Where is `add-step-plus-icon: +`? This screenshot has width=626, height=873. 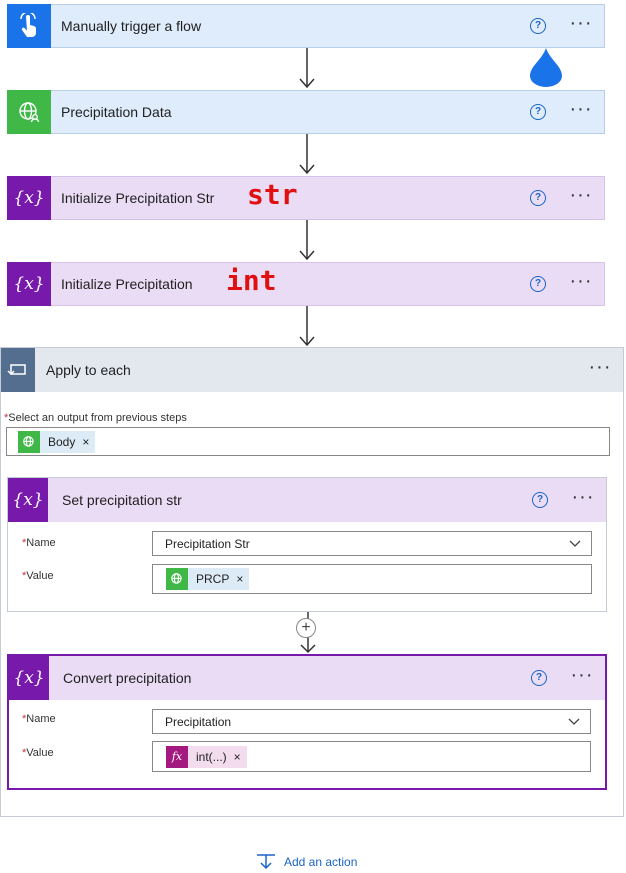 add-step-plus-icon: + is located at coordinates (306, 628).